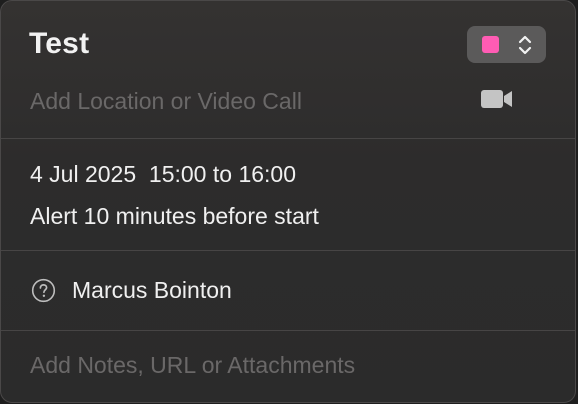  What do you see at coordinates (166, 101) in the screenshot?
I see `location-field: Add Location or Video Call` at bounding box center [166, 101].